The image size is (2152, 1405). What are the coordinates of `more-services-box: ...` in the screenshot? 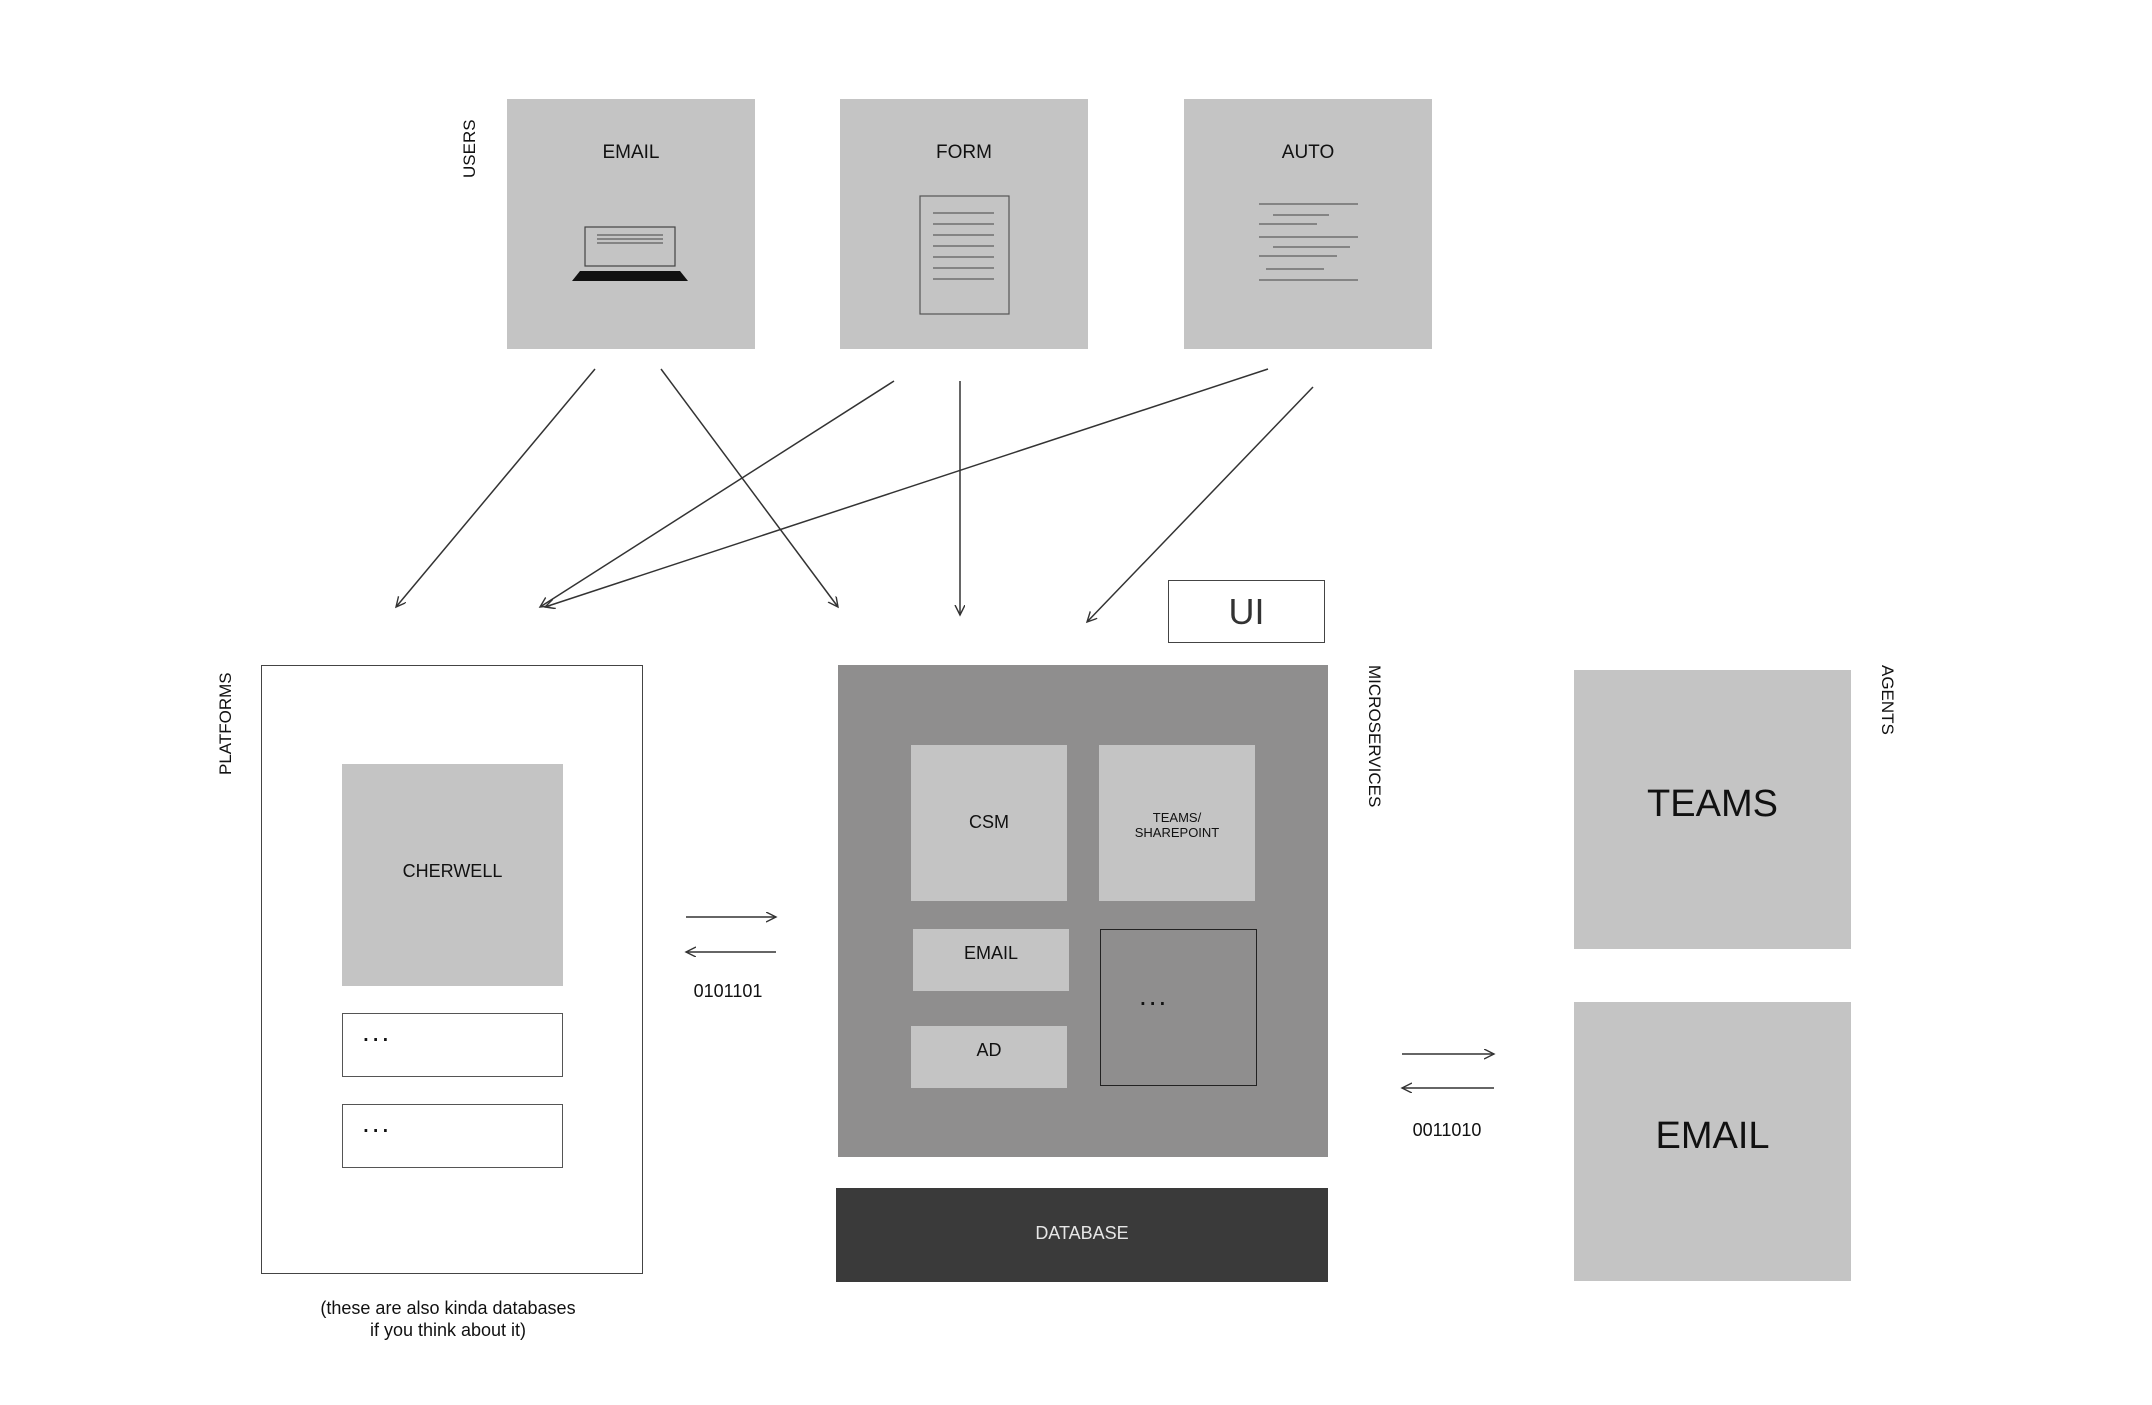 It's located at (1178, 1007).